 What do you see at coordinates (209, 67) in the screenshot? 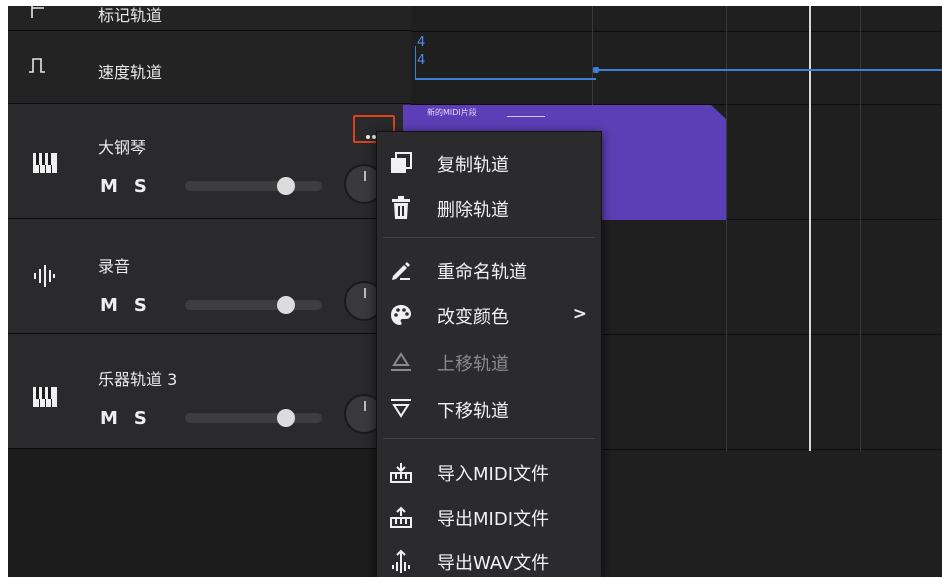
I see `tempo-track-row: 速度轨道` at bounding box center [209, 67].